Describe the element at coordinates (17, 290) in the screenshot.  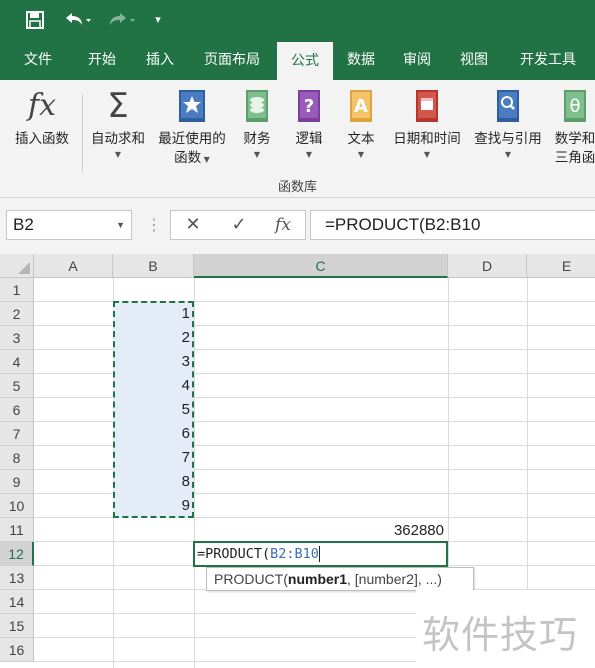
I see `row-header-1: 1` at that location.